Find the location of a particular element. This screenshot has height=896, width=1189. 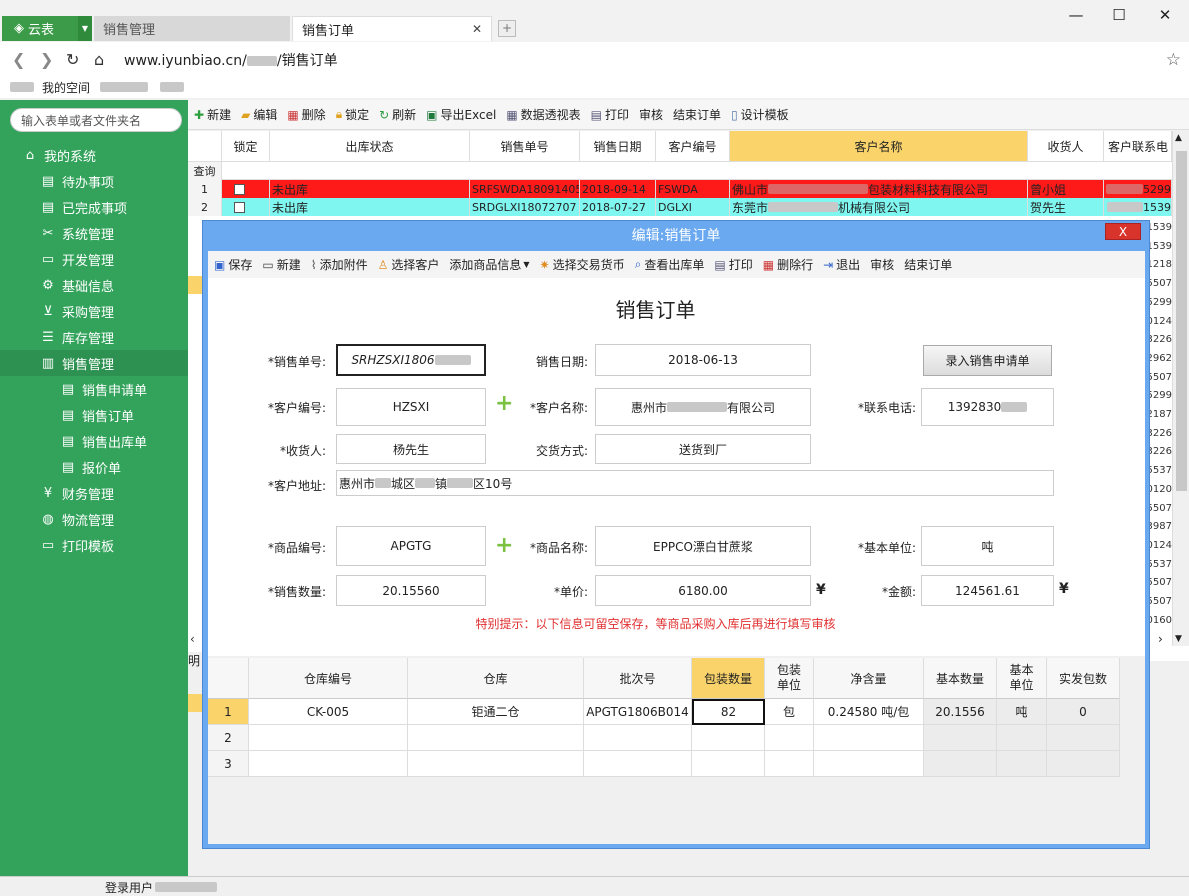

brand-menu: ◈ 云表 ▼ is located at coordinates (47, 28).